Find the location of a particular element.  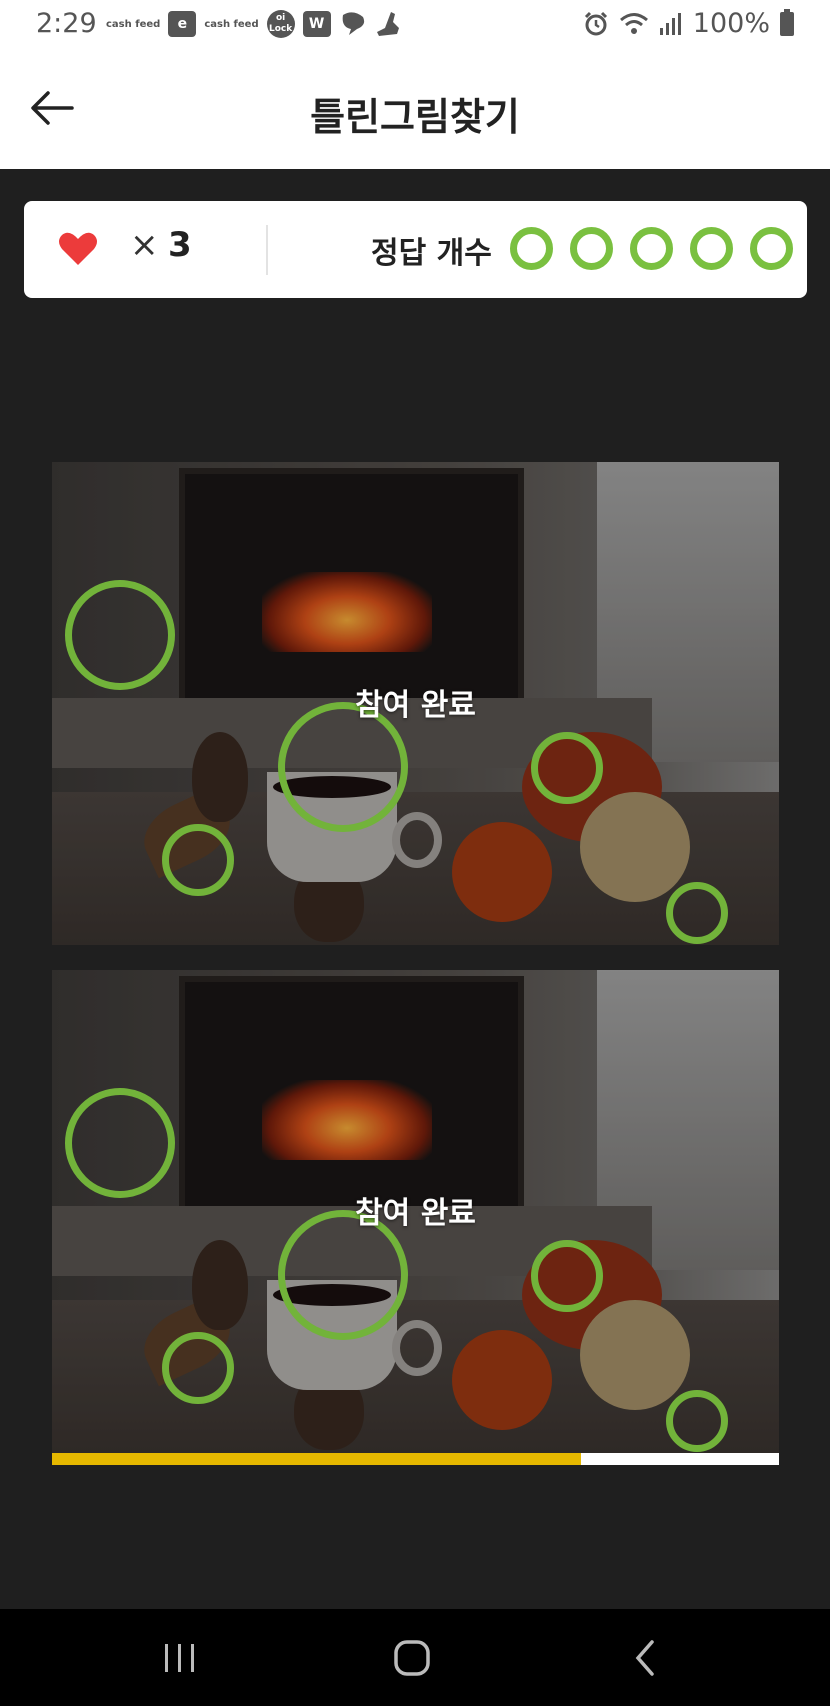

times-symbol: × is located at coordinates (144, 245).